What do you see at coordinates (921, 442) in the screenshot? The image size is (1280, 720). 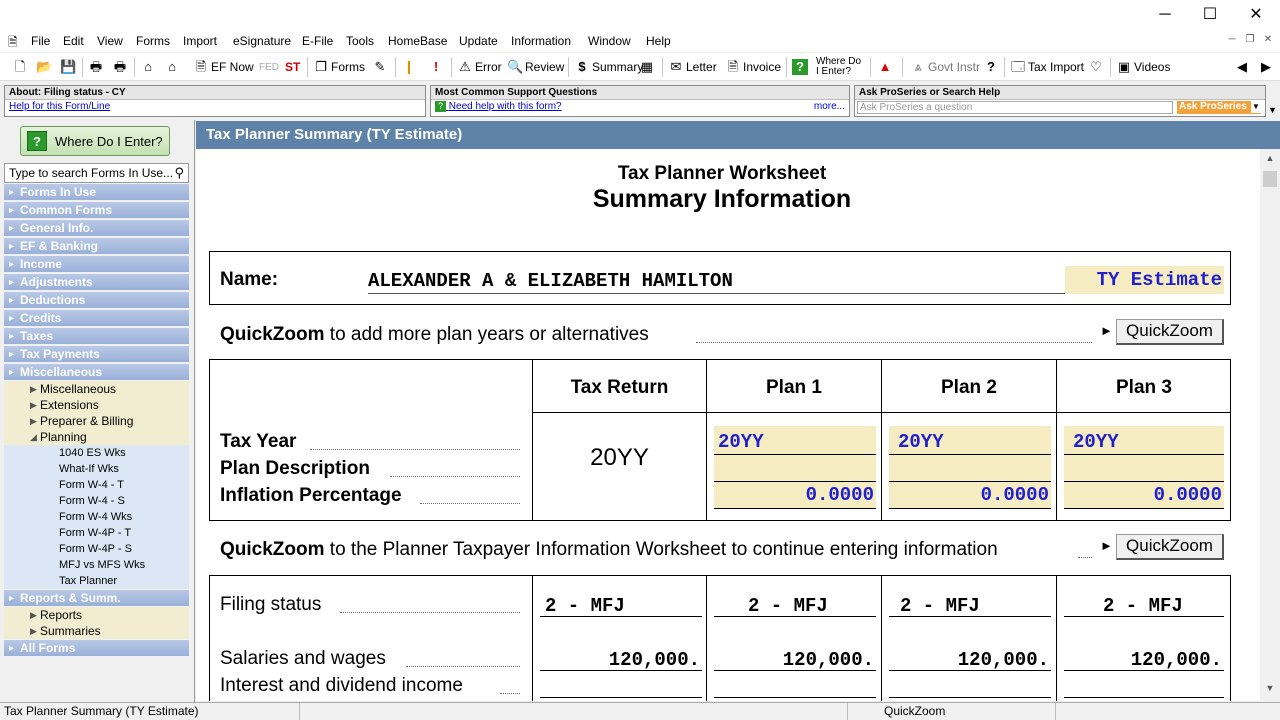 I see `plan-2-year-field: 20YY` at bounding box center [921, 442].